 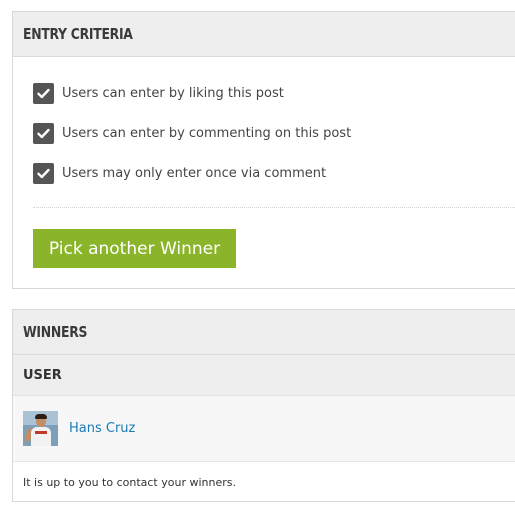 I want to click on winners-header: WINNERS, so click(x=264, y=332).